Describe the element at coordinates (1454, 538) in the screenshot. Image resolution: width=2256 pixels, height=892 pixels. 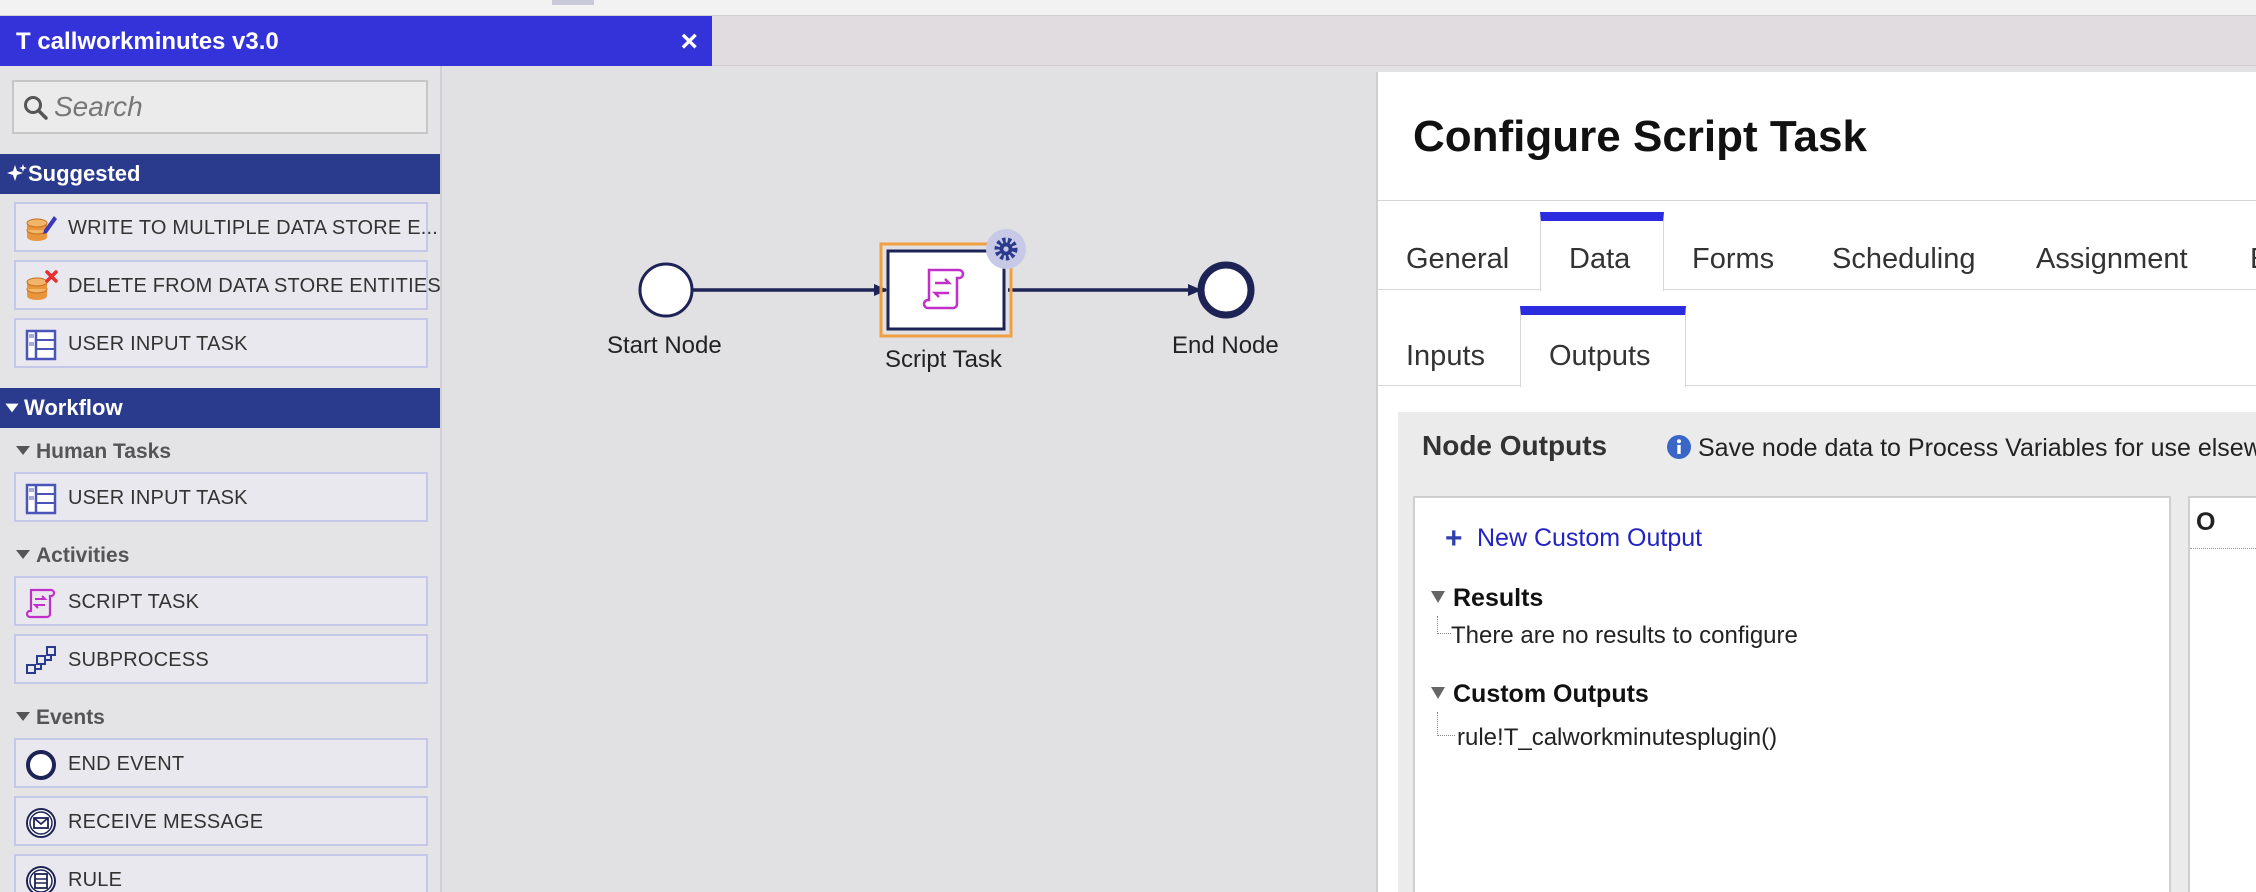
I see `plus-icon: +` at that location.